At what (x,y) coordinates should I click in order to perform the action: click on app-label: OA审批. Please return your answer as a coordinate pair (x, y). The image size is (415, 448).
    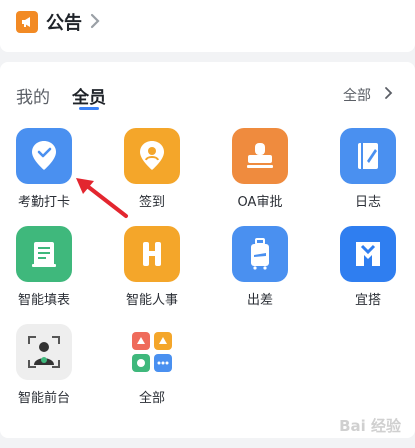
    Looking at the image, I should click on (260, 202).